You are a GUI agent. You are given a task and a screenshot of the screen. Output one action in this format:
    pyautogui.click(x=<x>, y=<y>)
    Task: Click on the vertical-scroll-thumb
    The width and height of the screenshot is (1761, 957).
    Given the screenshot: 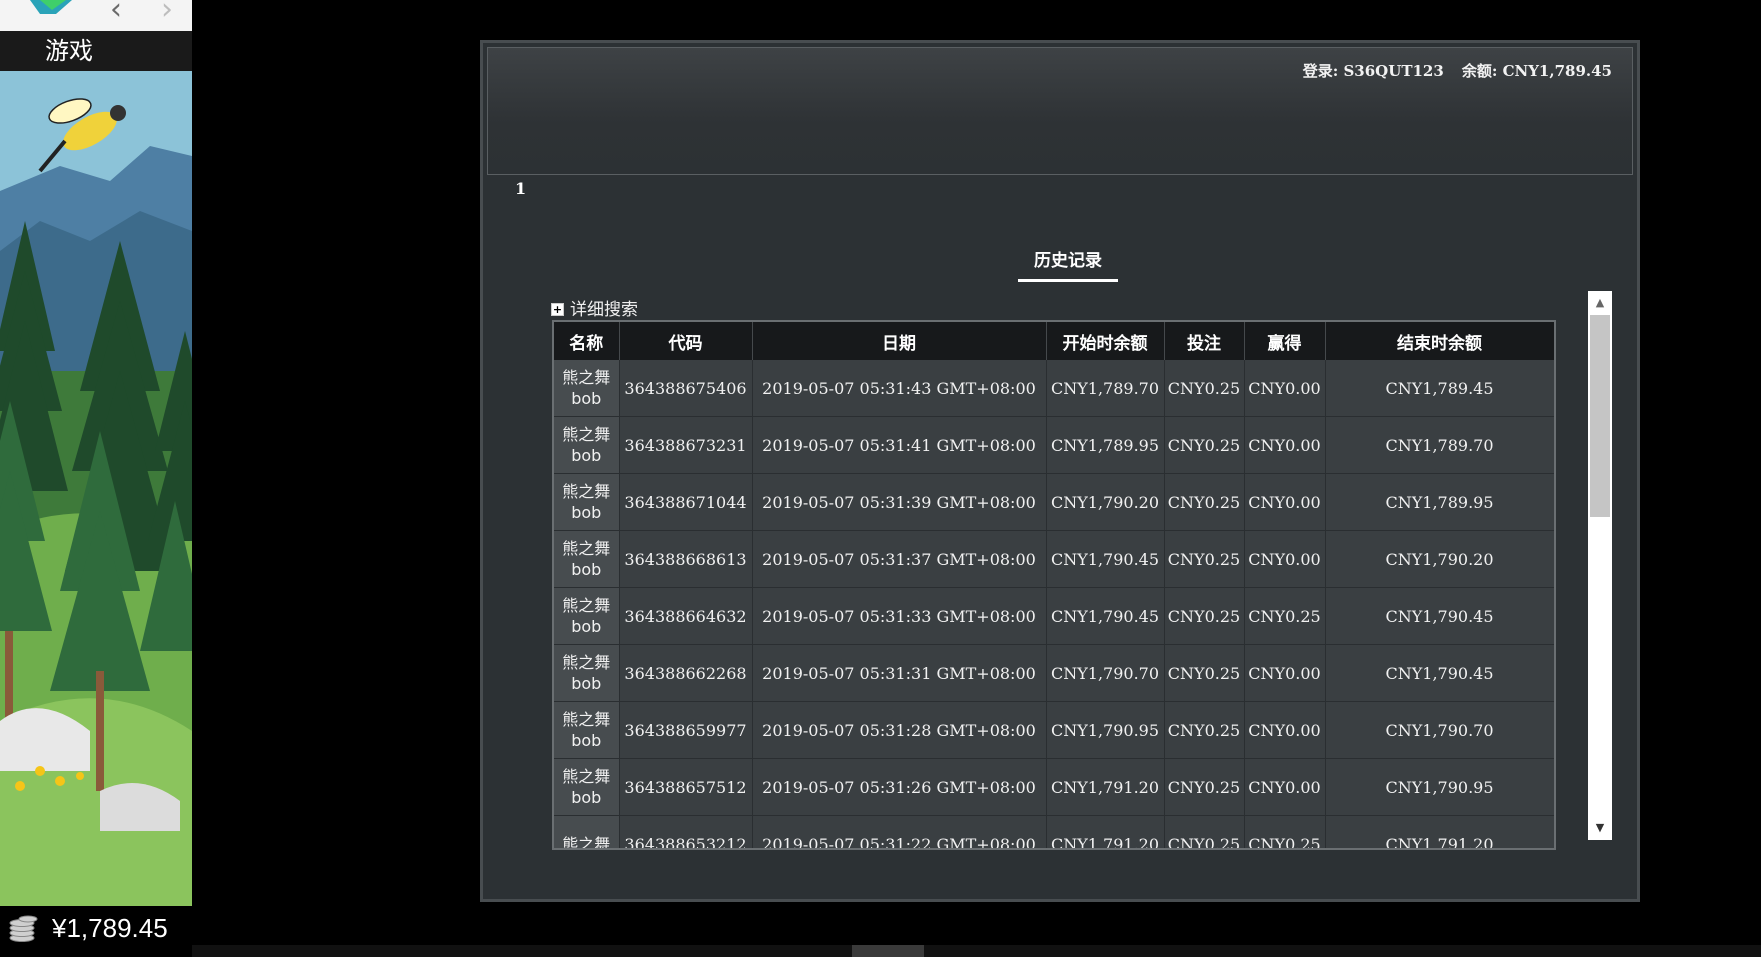 What is the action you would take?
    pyautogui.click(x=1600, y=416)
    